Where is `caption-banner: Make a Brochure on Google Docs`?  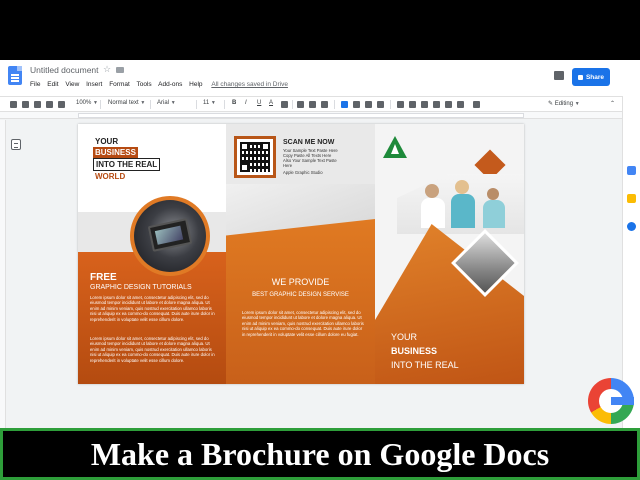 caption-banner: Make a Brochure on Google Docs is located at coordinates (320, 454).